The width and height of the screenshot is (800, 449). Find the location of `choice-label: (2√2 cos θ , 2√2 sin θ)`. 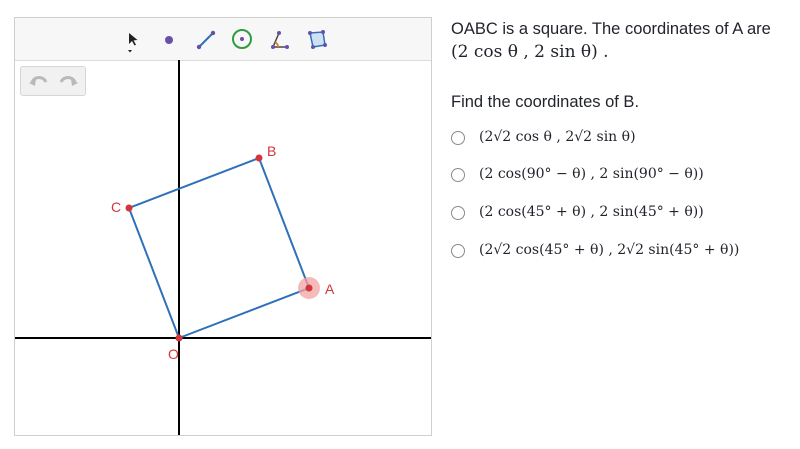

choice-label: (2√2 cos θ , 2√2 sin θ) is located at coordinates (557, 137).